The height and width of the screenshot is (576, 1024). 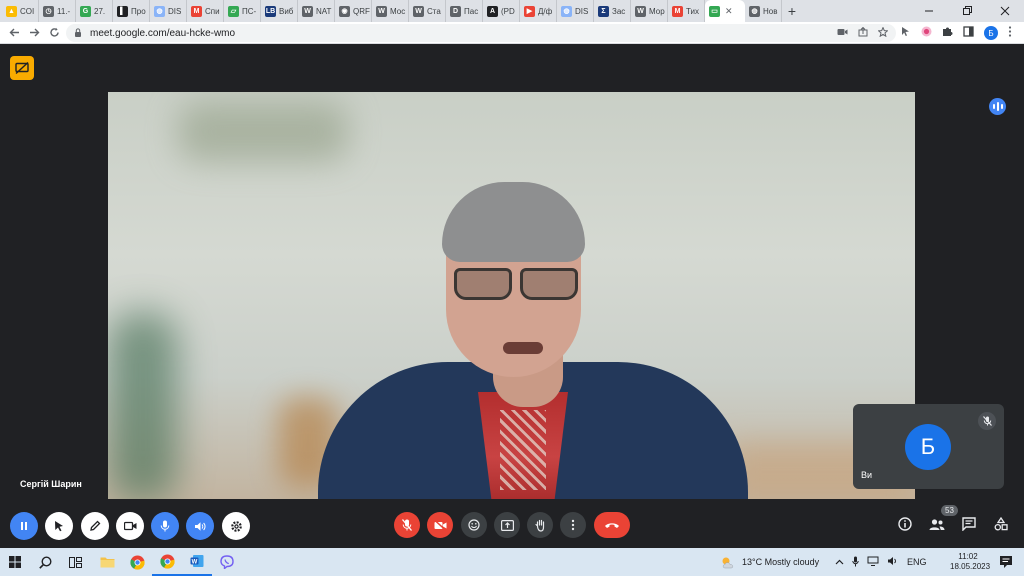 What do you see at coordinates (970, 562) in the screenshot?
I see `system-clock: 11:02 18.05.2023` at bounding box center [970, 562].